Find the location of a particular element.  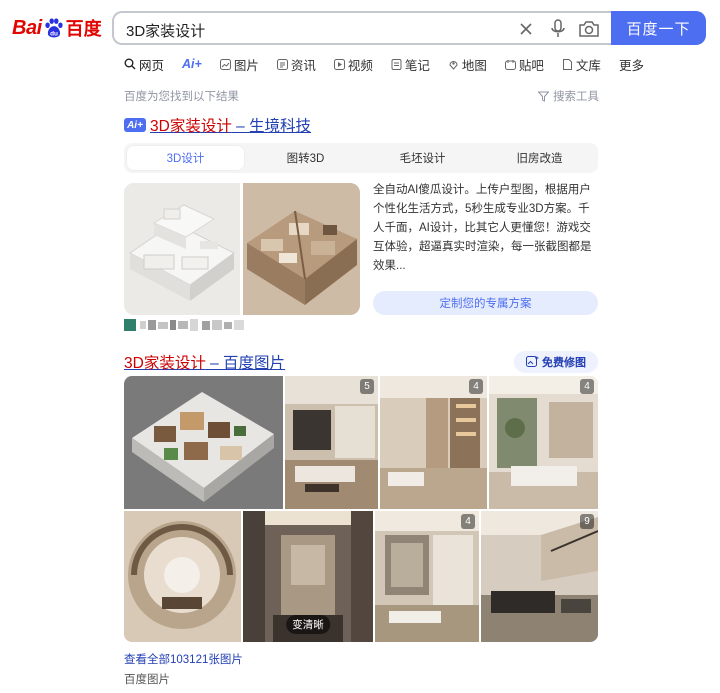

logo-text-bai: Bai is located at coordinates (27, 27).